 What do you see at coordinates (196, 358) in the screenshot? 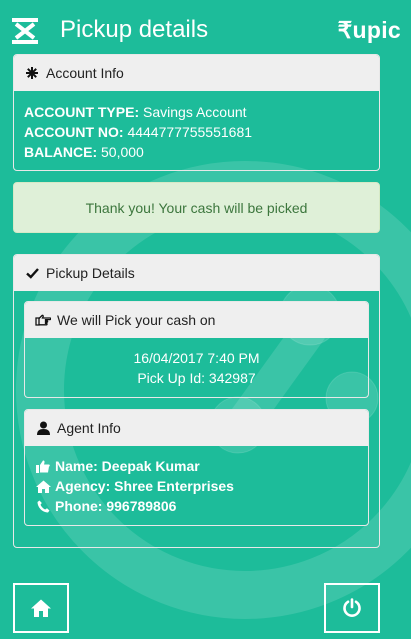
I see `pickup-datetime: 16/04/2017 7:40 PM` at bounding box center [196, 358].